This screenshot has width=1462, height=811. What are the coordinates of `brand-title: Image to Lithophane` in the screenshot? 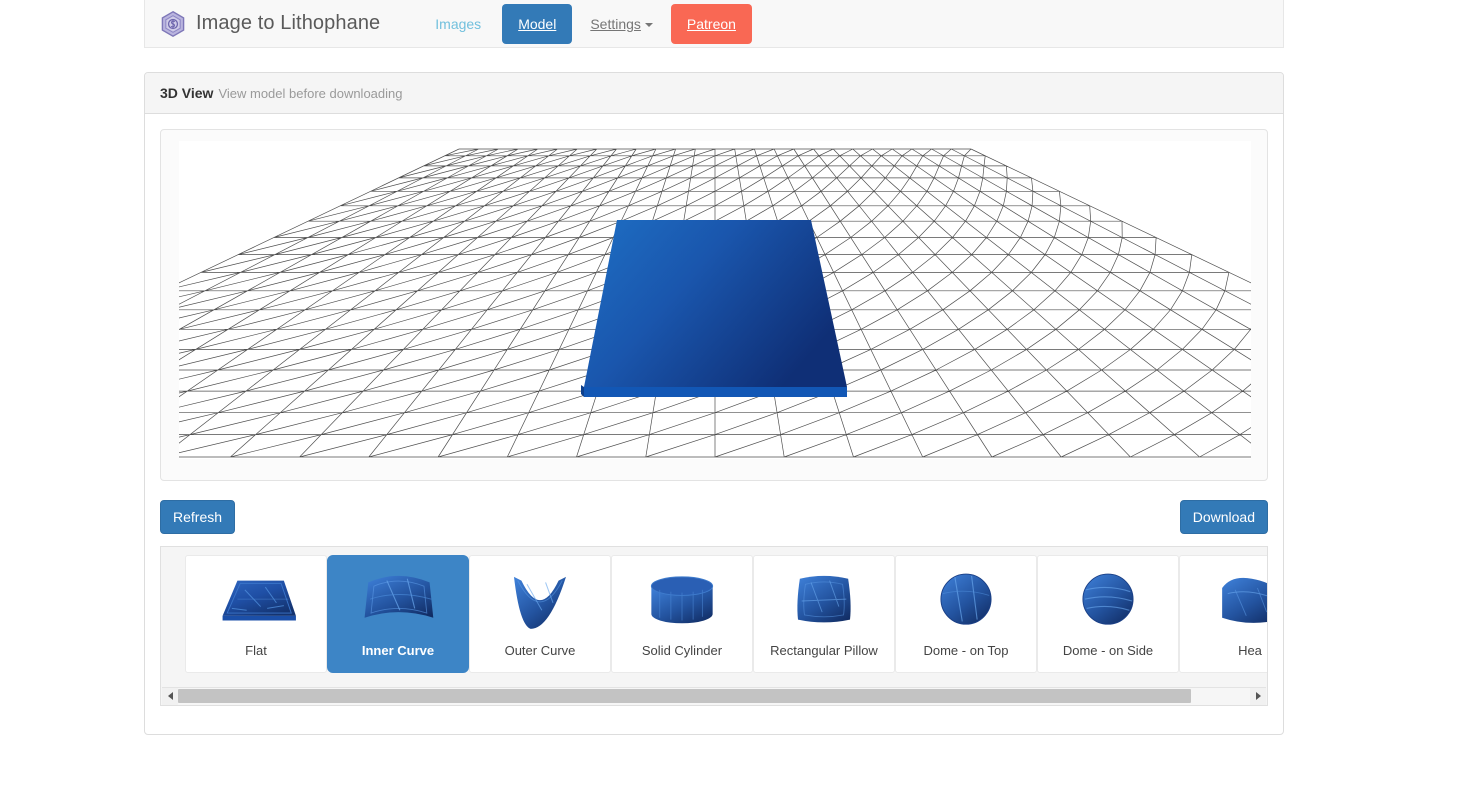 It's located at (288, 23).